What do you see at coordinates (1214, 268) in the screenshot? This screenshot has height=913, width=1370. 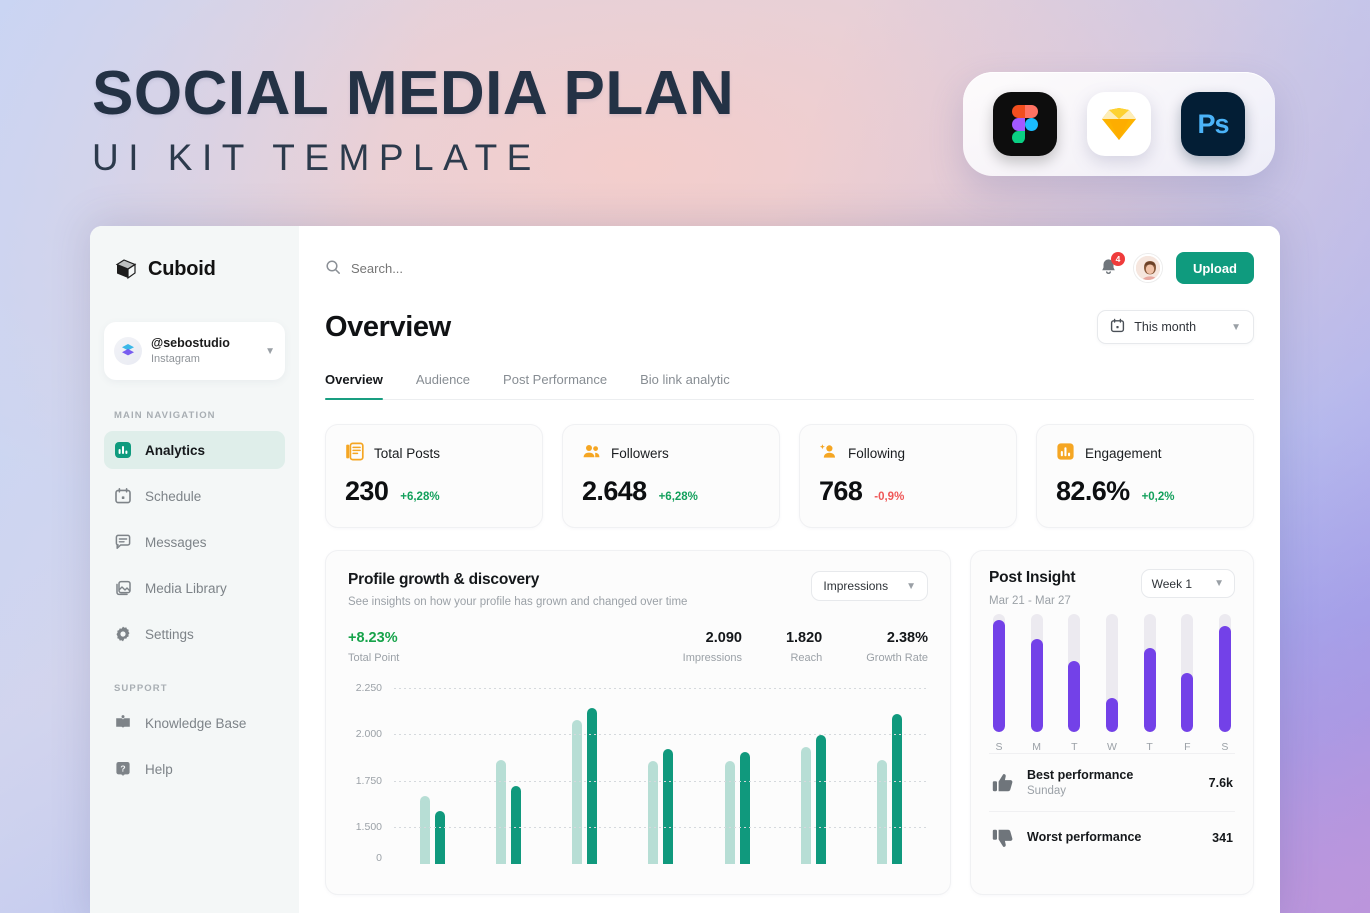 I see `upload-button: Upload` at bounding box center [1214, 268].